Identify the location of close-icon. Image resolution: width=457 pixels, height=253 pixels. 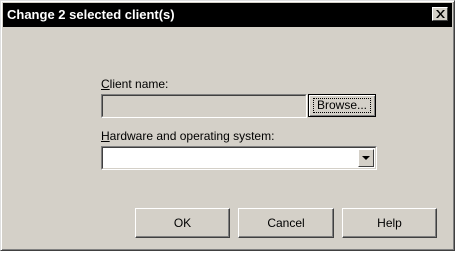
(440, 14).